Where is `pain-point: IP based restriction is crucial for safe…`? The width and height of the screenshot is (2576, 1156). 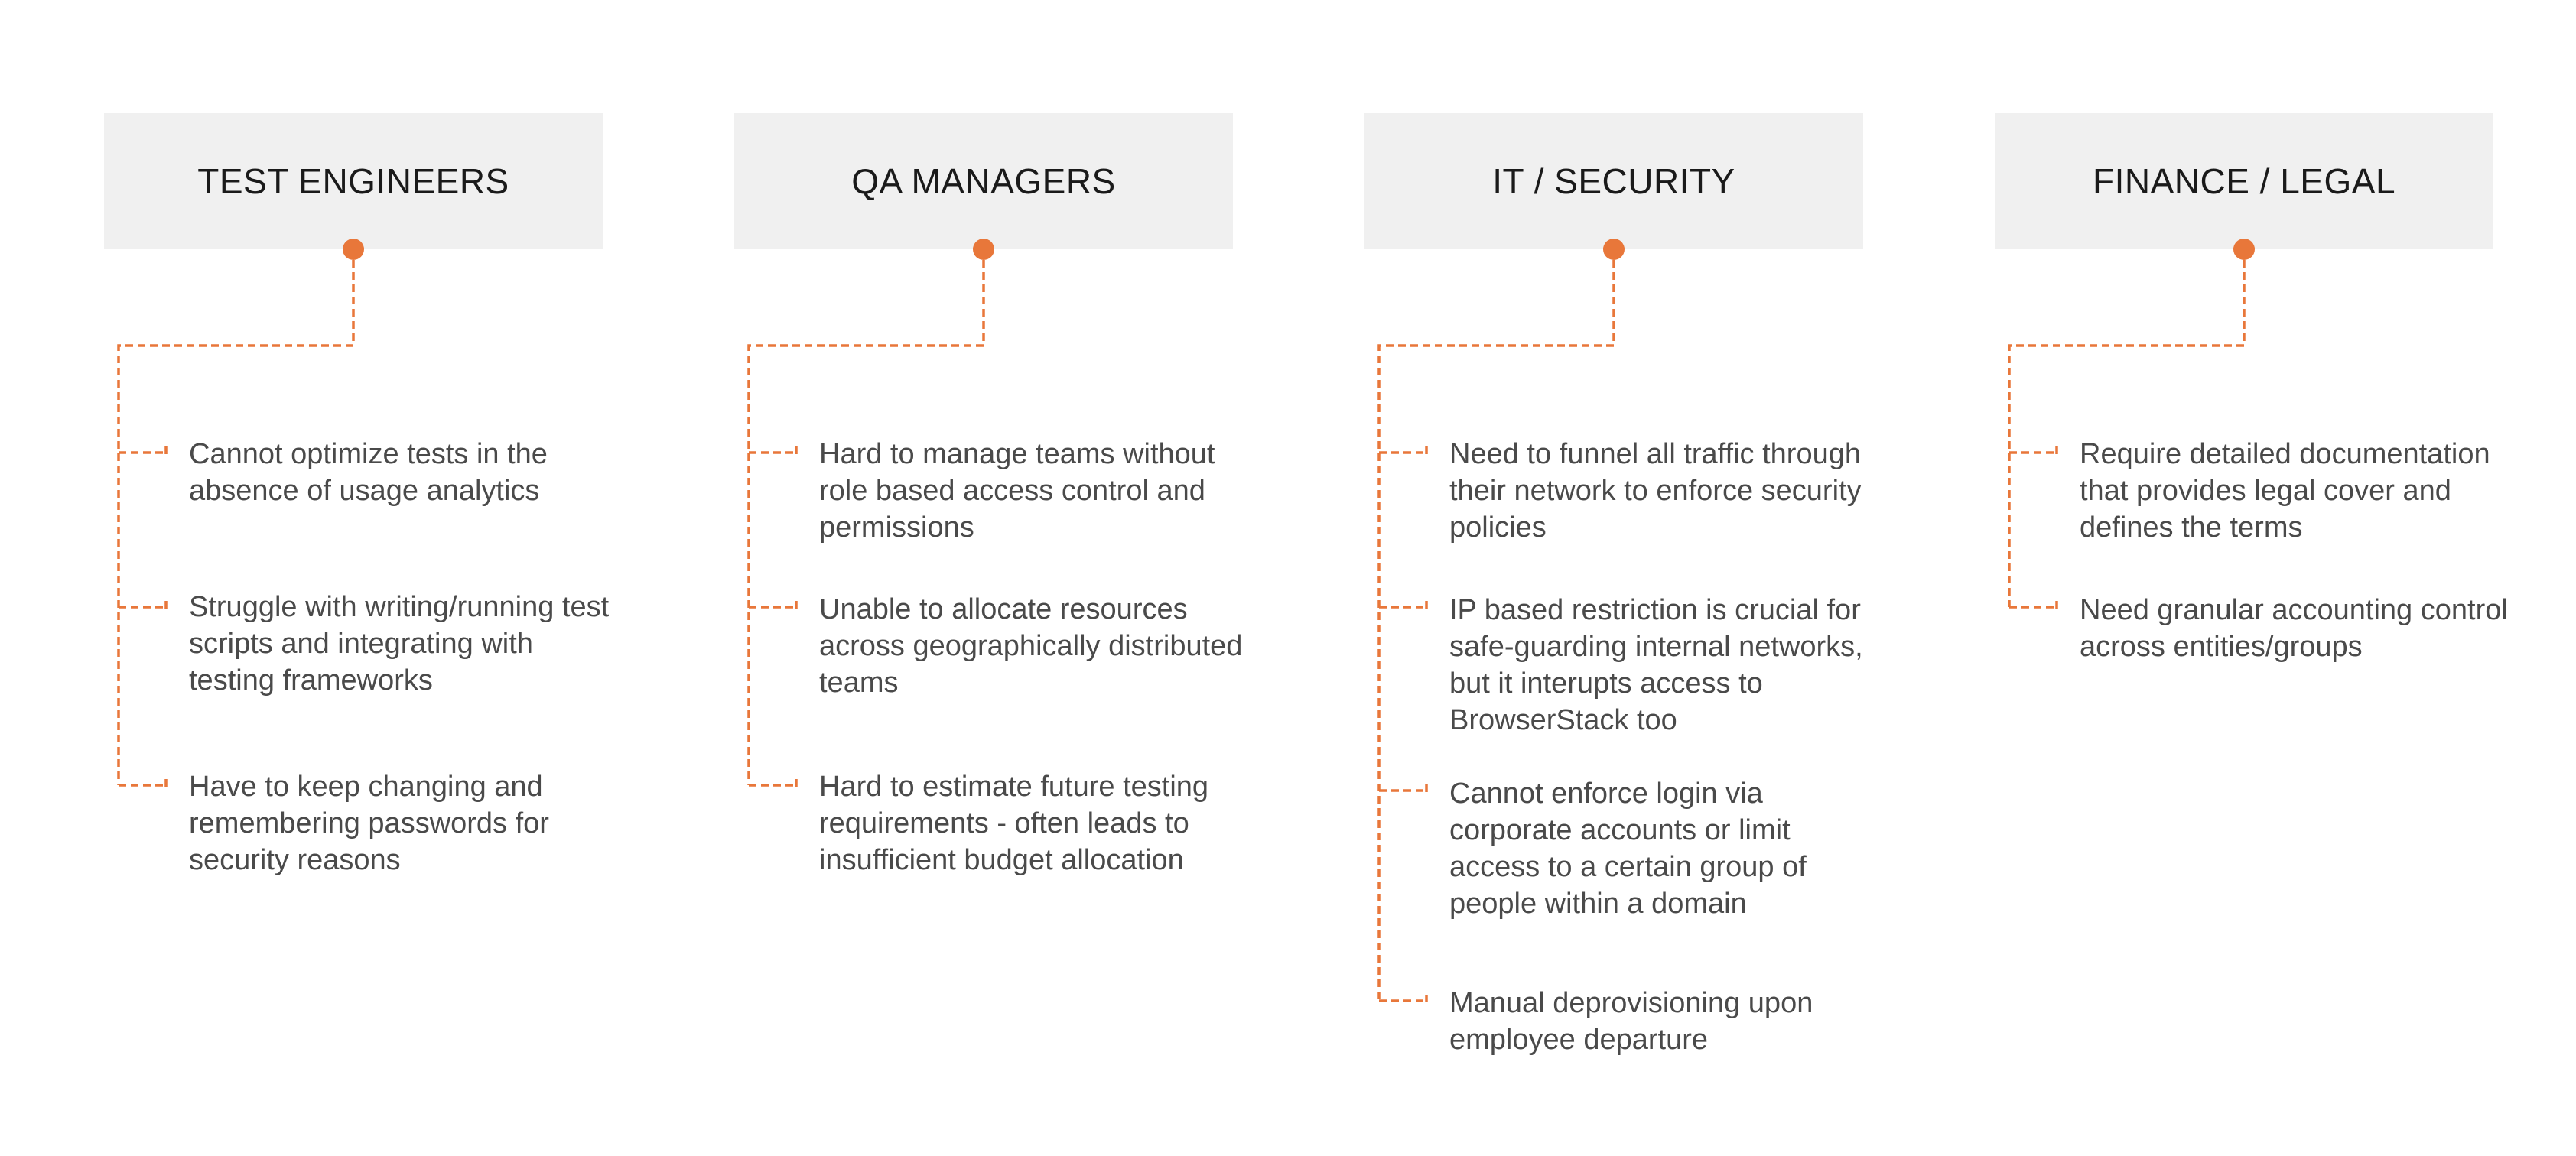
pain-point: IP based restriction is crucial for safe… is located at coordinates (1656, 665).